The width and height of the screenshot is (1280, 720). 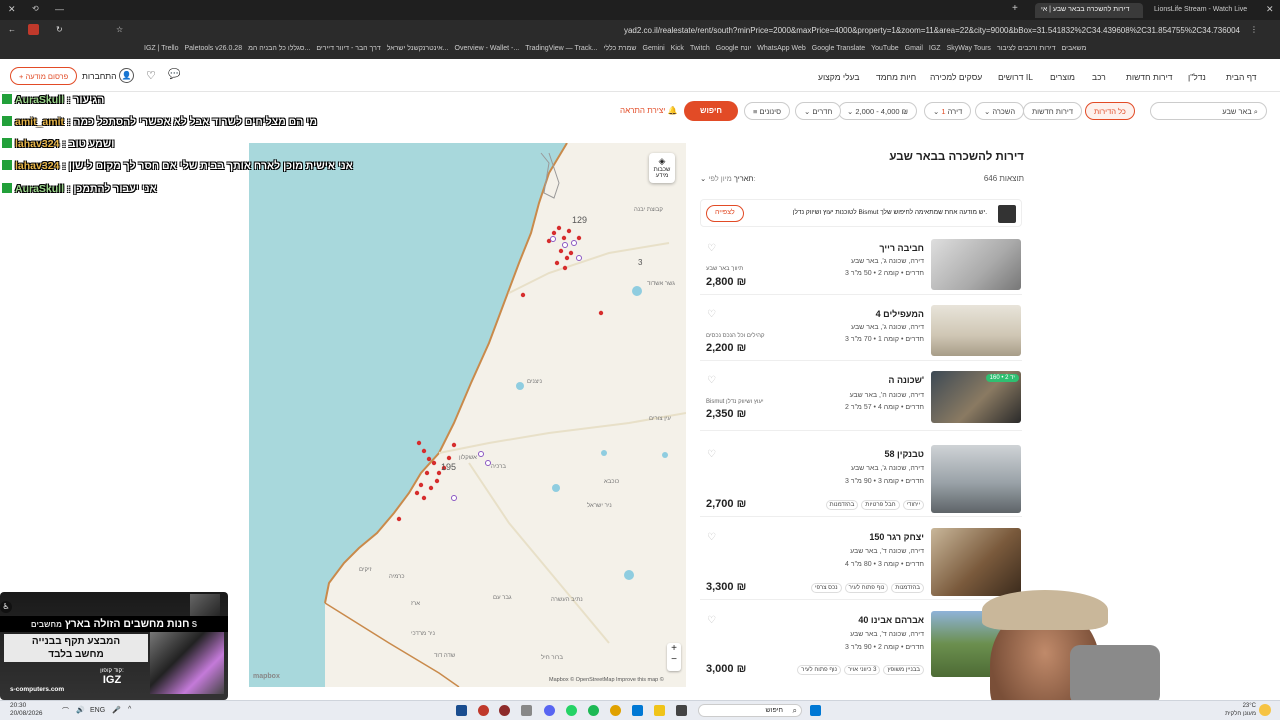 I want to click on bookmark-item: Gemini, so click(x=654, y=48).